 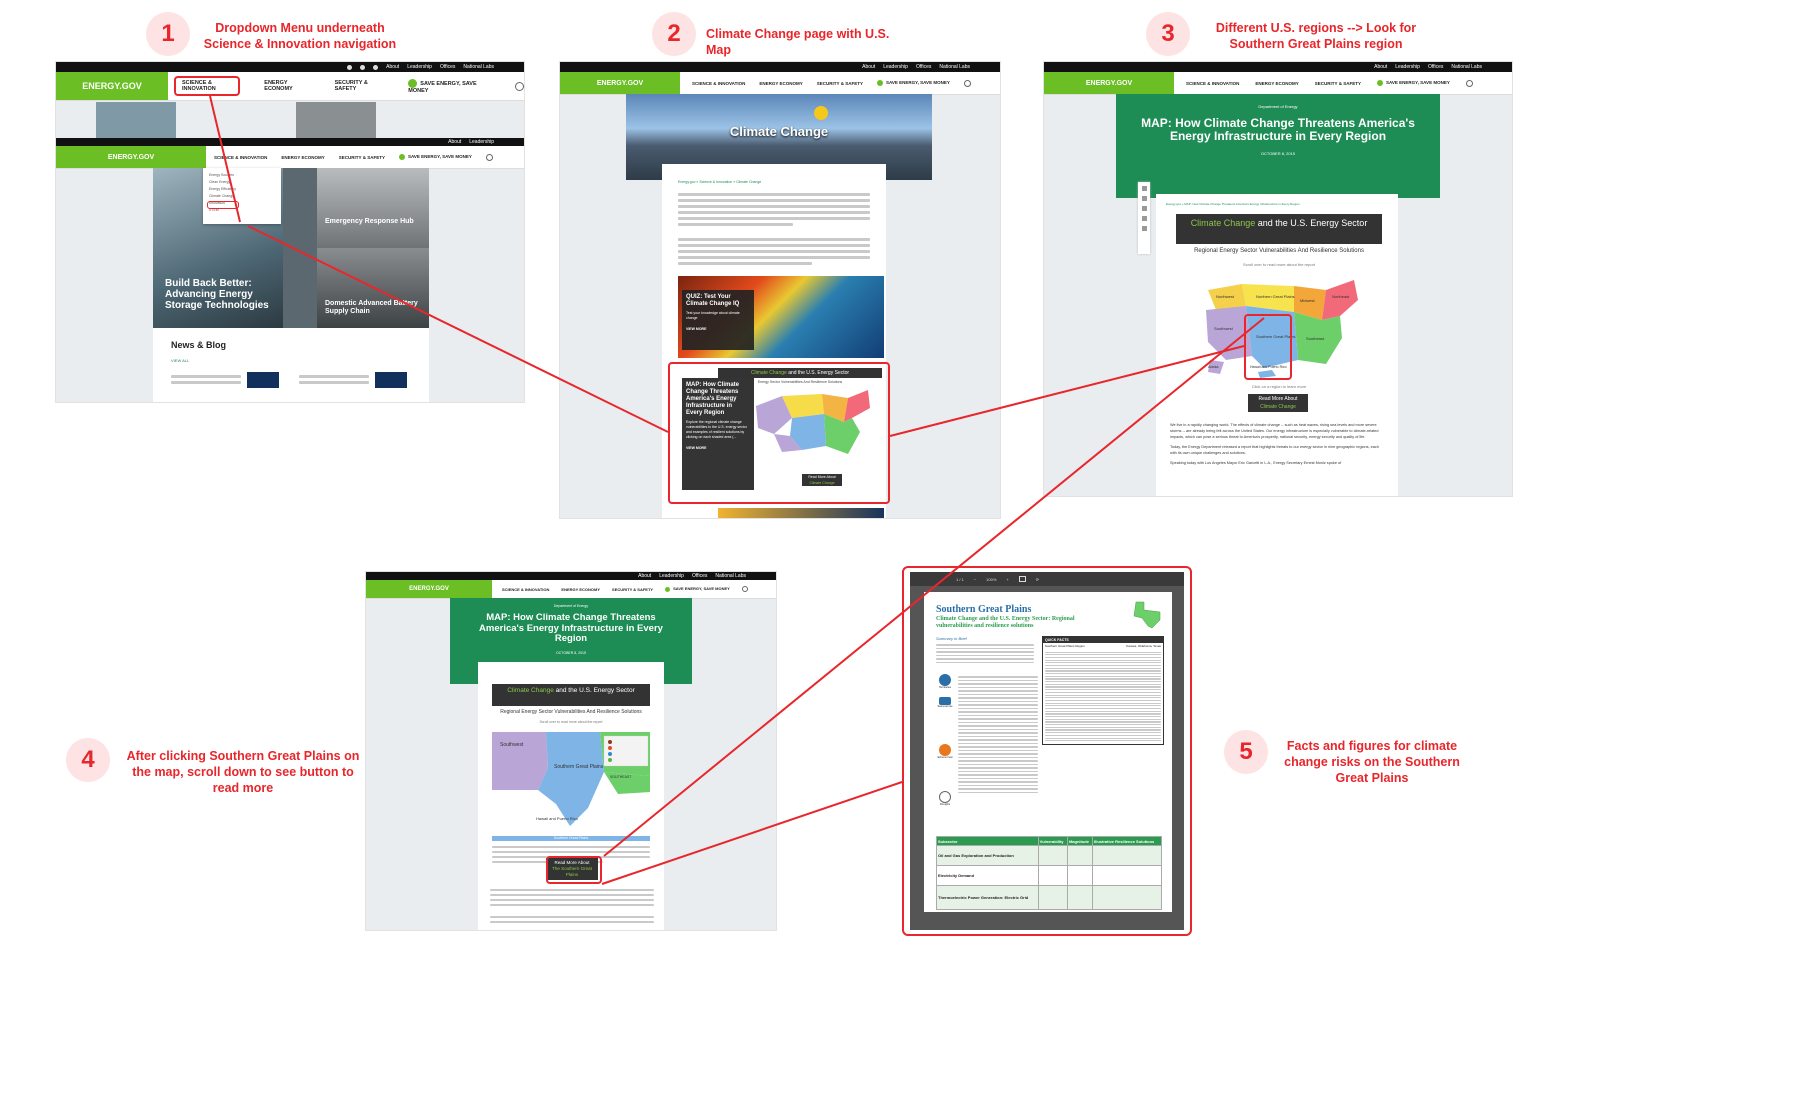 What do you see at coordinates (1007, 579) in the screenshot?
I see `zoom-in-icon: +` at bounding box center [1007, 579].